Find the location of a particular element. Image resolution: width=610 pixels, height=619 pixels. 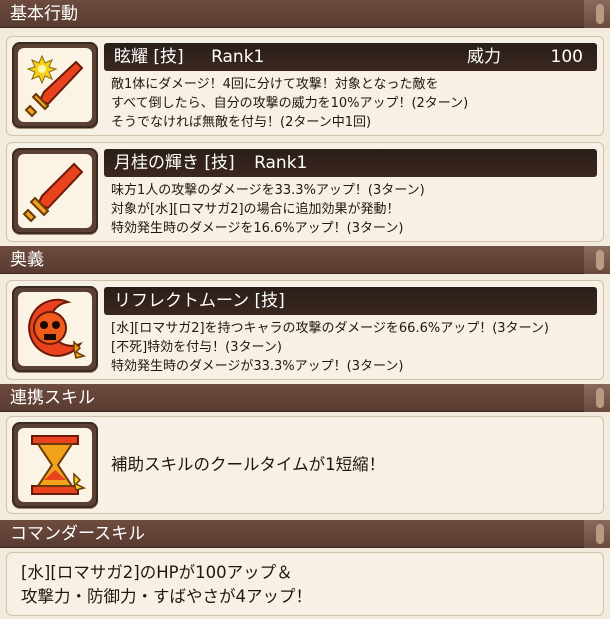

section-title-commander: コマンダースキル is located at coordinates (78, 534).